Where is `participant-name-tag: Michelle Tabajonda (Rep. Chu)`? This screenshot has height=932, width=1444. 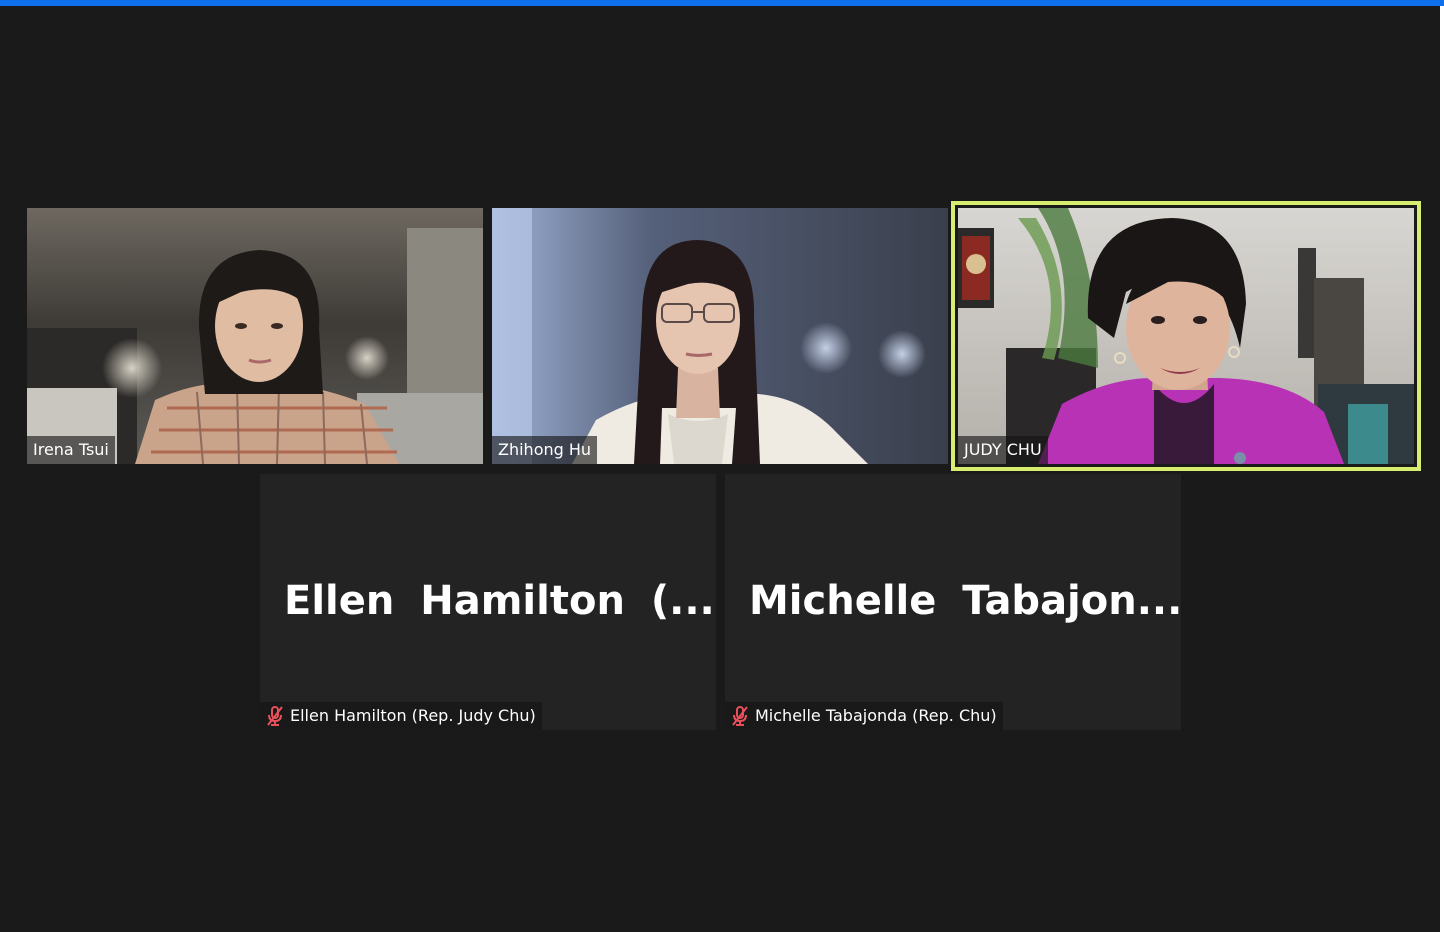
participant-name-tag: Michelle Tabajonda (Rep. Chu) is located at coordinates (864, 716).